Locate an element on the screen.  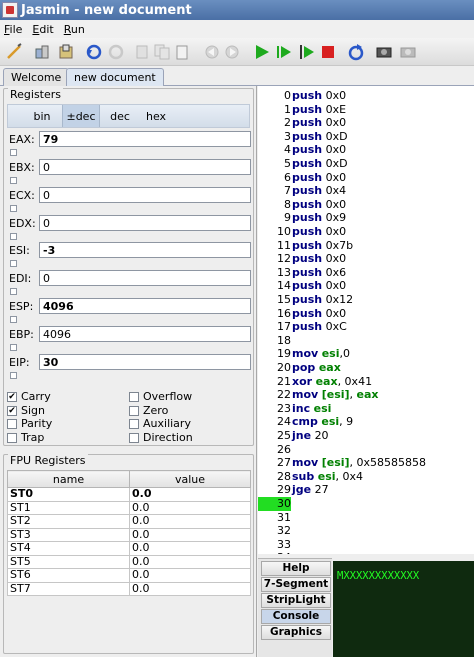
edx-watch-checkbox is located at coordinates (13, 236).